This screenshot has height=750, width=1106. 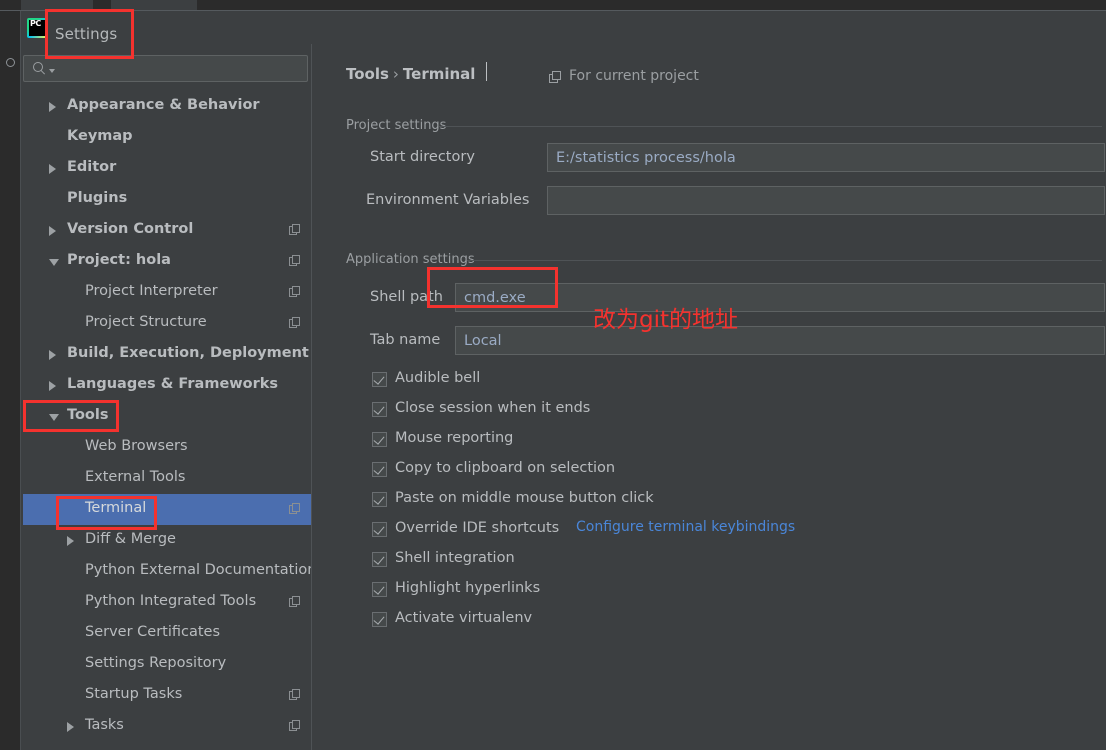 What do you see at coordinates (422, 157) in the screenshot?
I see `label-start-directory: Start directory` at bounding box center [422, 157].